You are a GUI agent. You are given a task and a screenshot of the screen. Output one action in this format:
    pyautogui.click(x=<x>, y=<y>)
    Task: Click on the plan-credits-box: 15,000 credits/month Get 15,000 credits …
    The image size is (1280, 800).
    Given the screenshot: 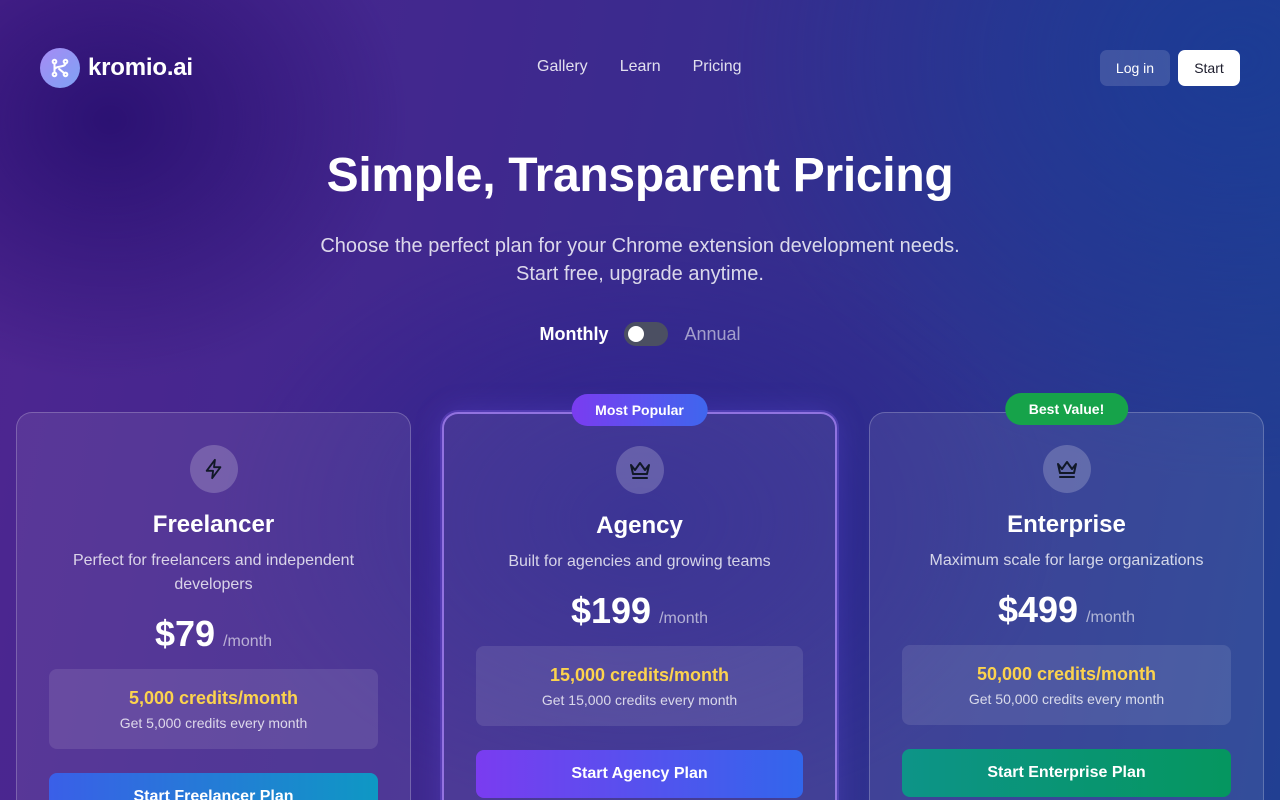 What is the action you would take?
    pyautogui.click(x=639, y=686)
    